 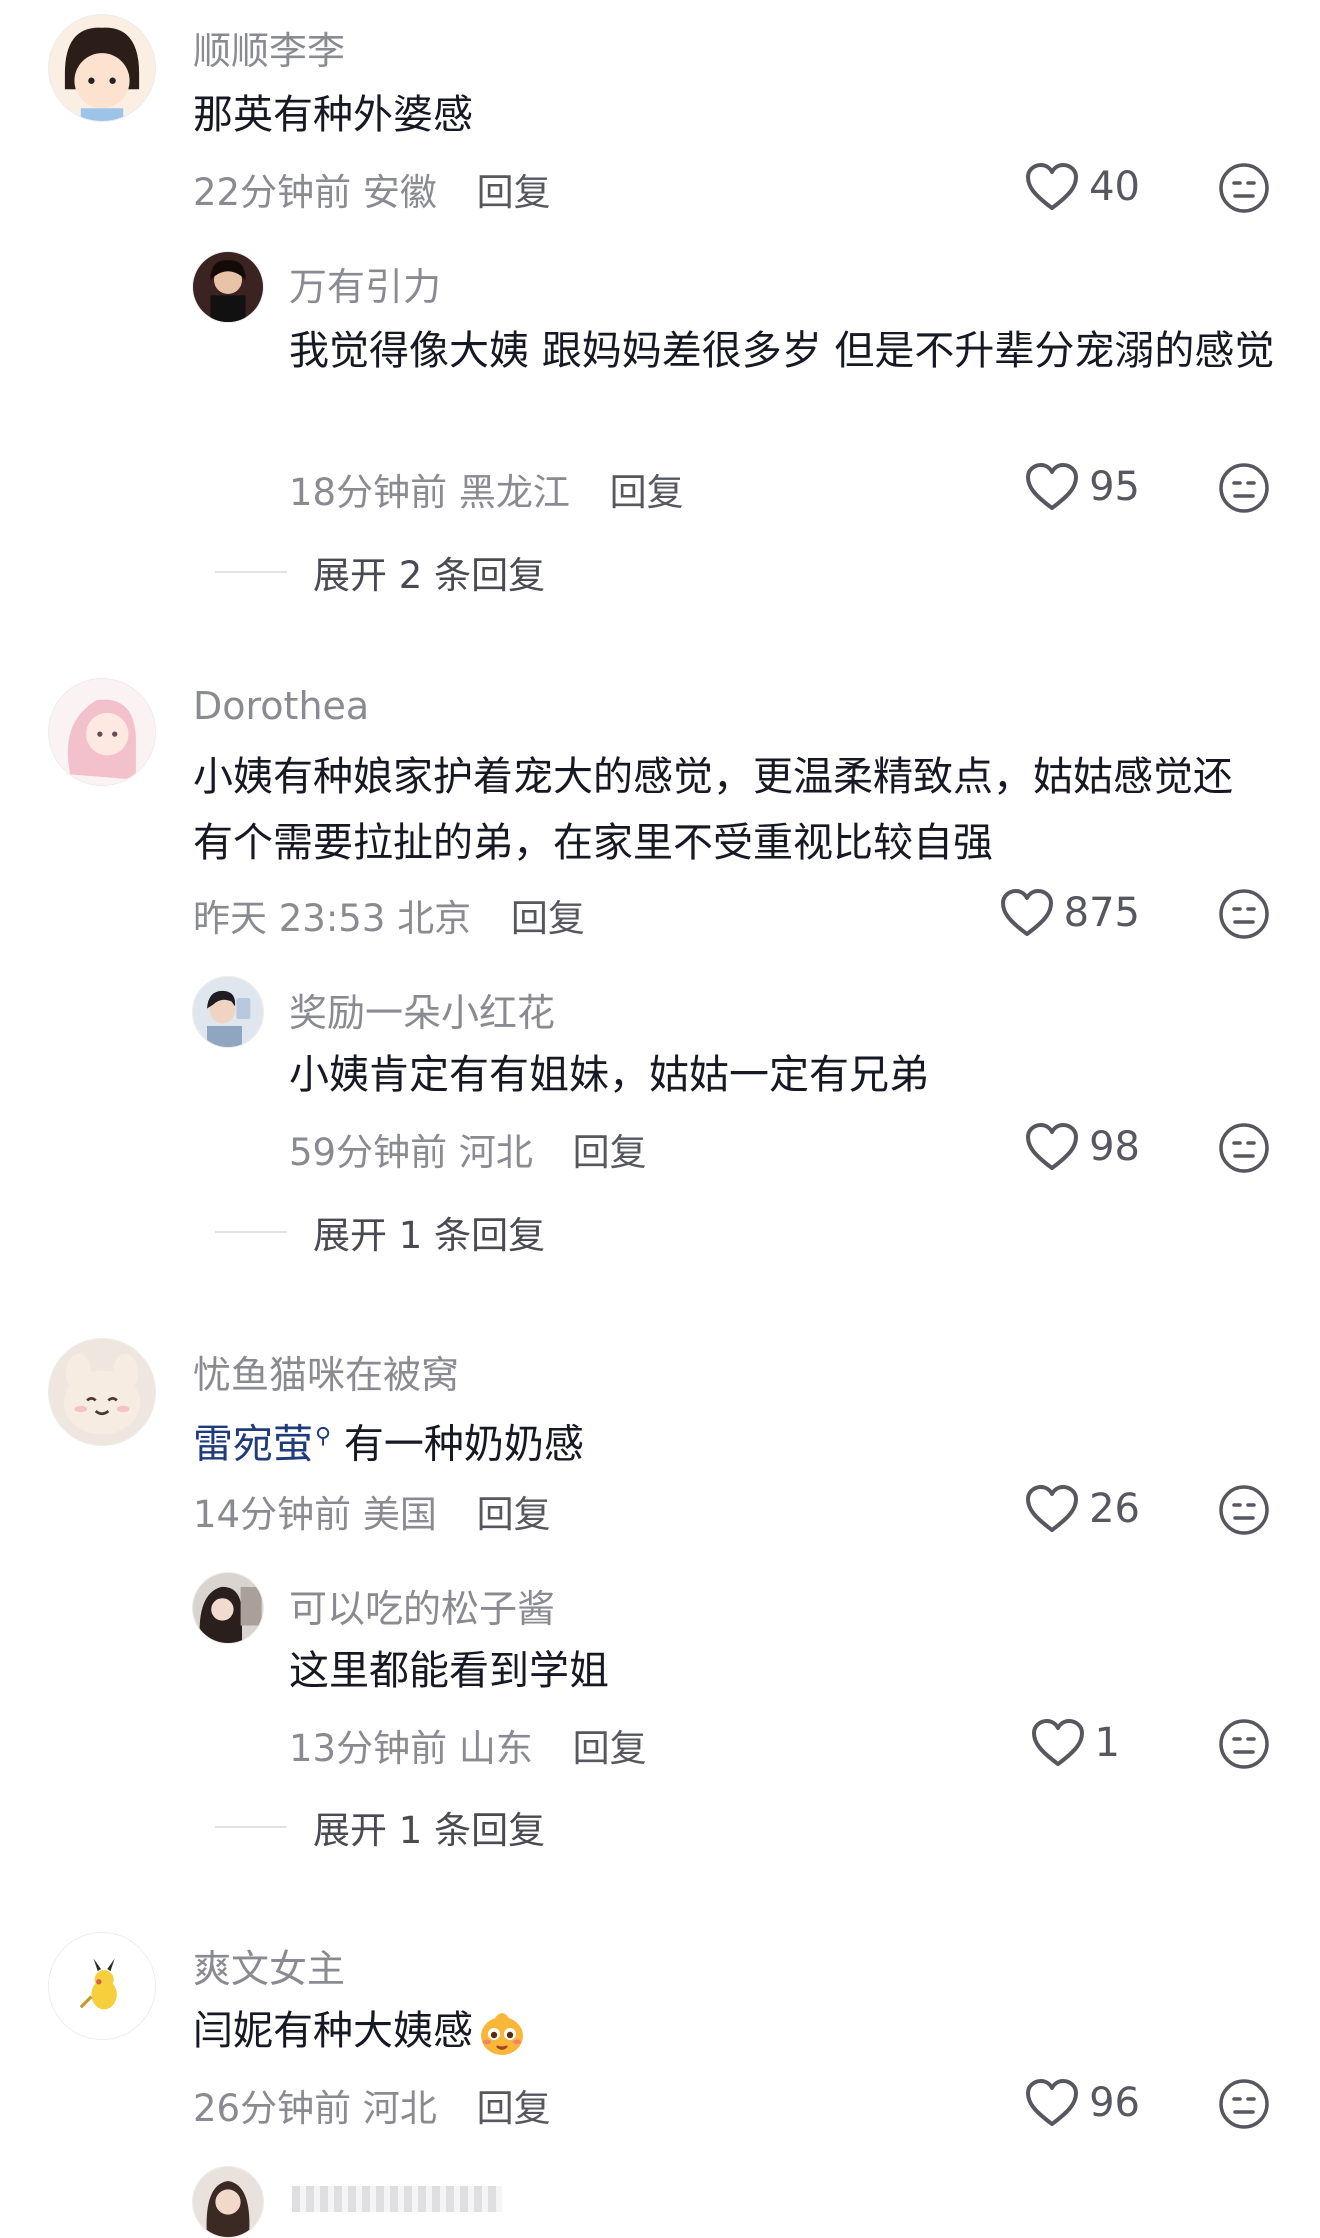 What do you see at coordinates (1101, 913) in the screenshot?
I see `like-count: 875` at bounding box center [1101, 913].